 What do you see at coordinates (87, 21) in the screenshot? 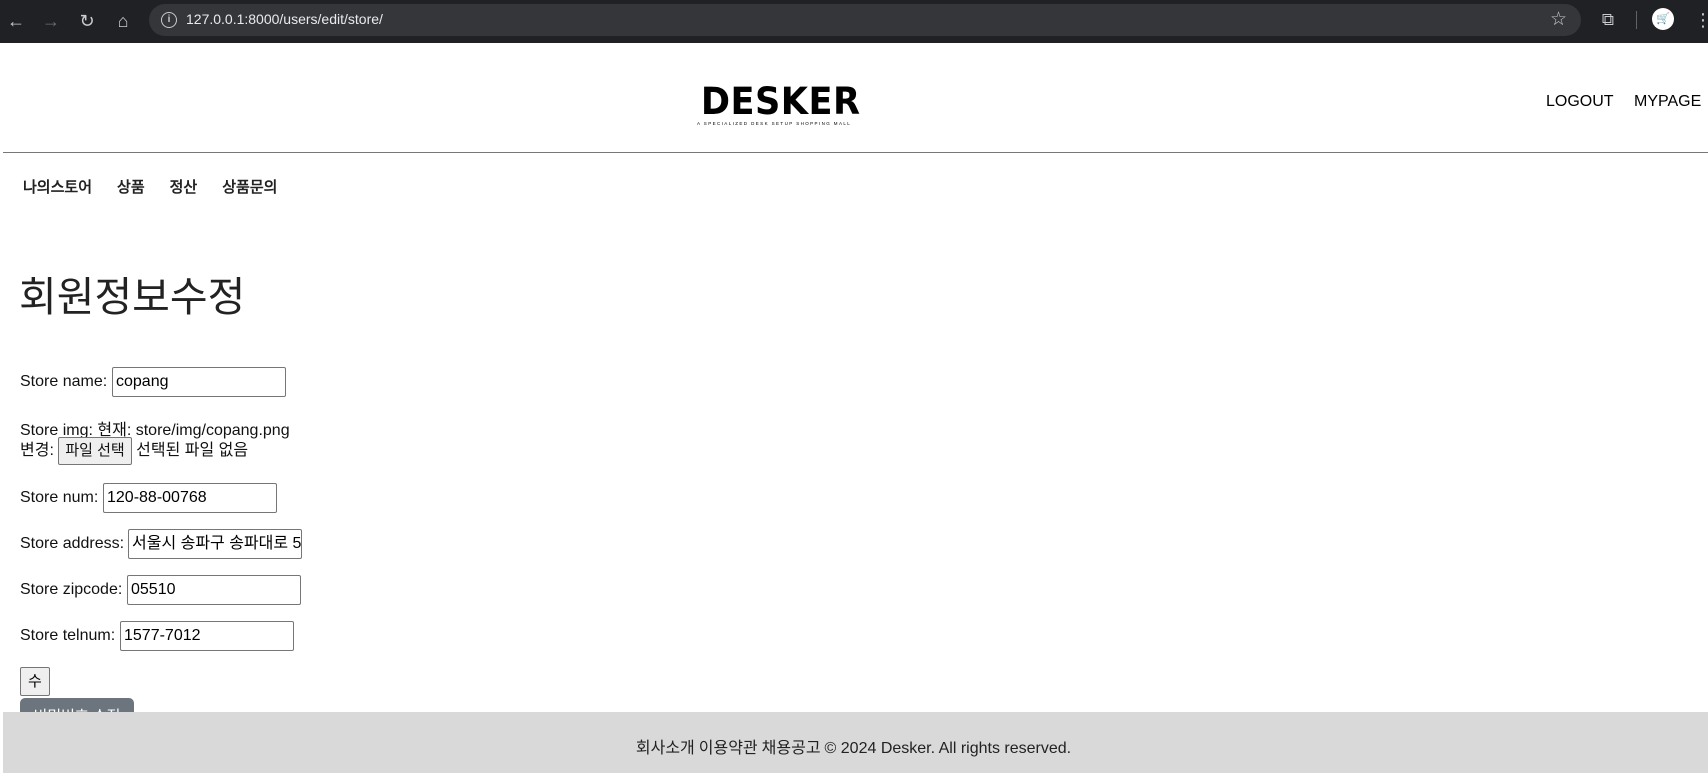
I see `reload-icon: ↻` at bounding box center [87, 21].